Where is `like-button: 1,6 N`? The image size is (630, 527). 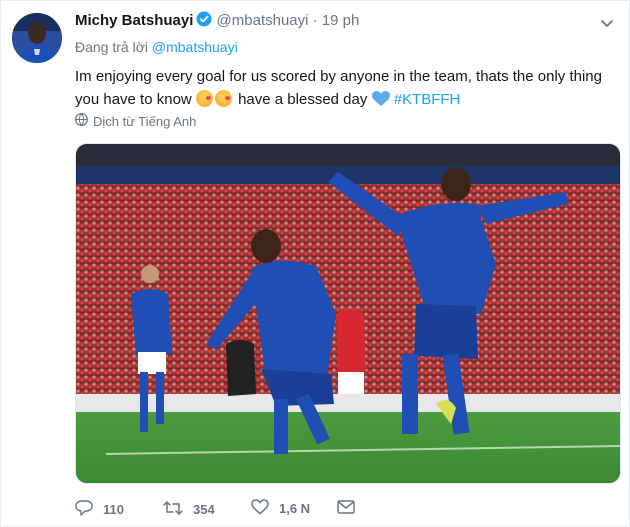
like-button: 1,6 N is located at coordinates (280, 508).